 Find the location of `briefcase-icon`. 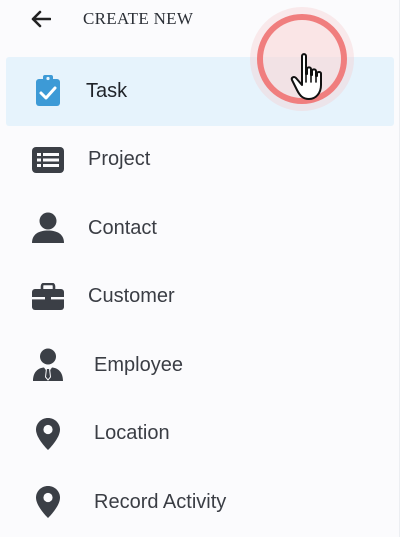

briefcase-icon is located at coordinates (48, 297).